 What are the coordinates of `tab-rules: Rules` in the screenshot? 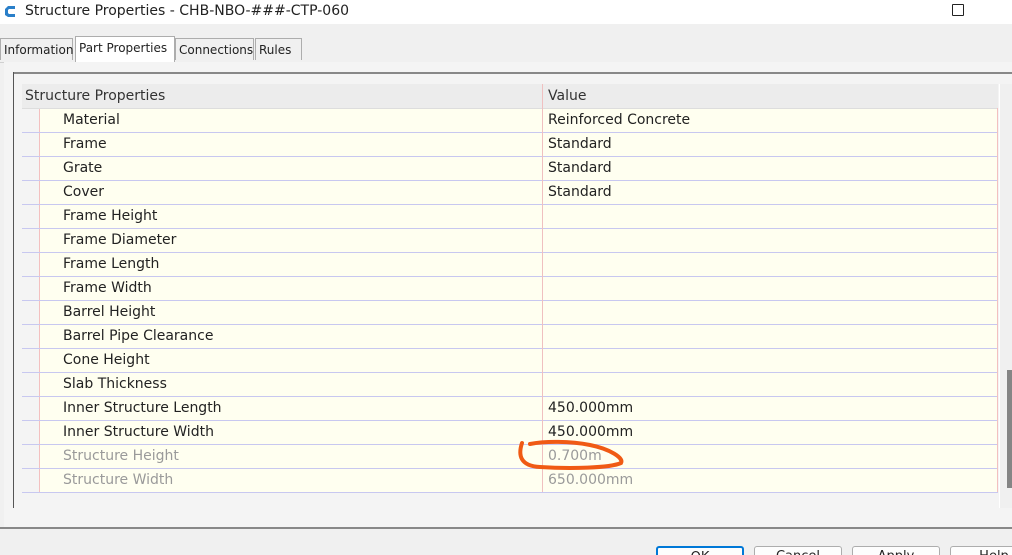 It's located at (278, 49).